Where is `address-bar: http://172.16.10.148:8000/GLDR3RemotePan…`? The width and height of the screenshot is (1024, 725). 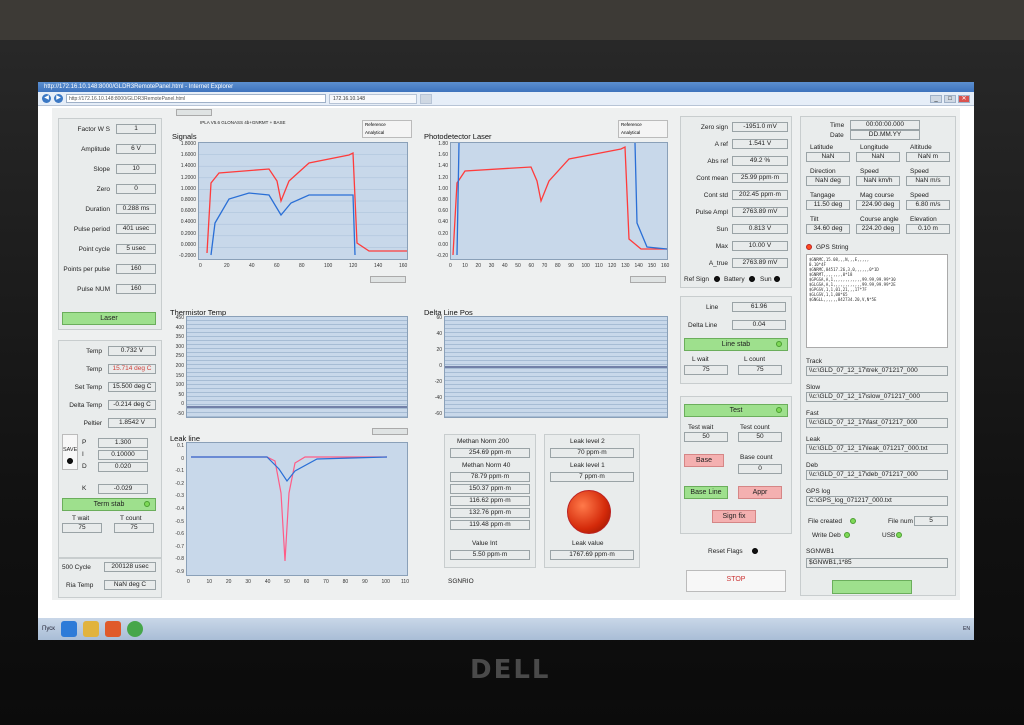
address-bar: http://172.16.10.148:8000/GLDR3RemotePan… is located at coordinates (196, 98).